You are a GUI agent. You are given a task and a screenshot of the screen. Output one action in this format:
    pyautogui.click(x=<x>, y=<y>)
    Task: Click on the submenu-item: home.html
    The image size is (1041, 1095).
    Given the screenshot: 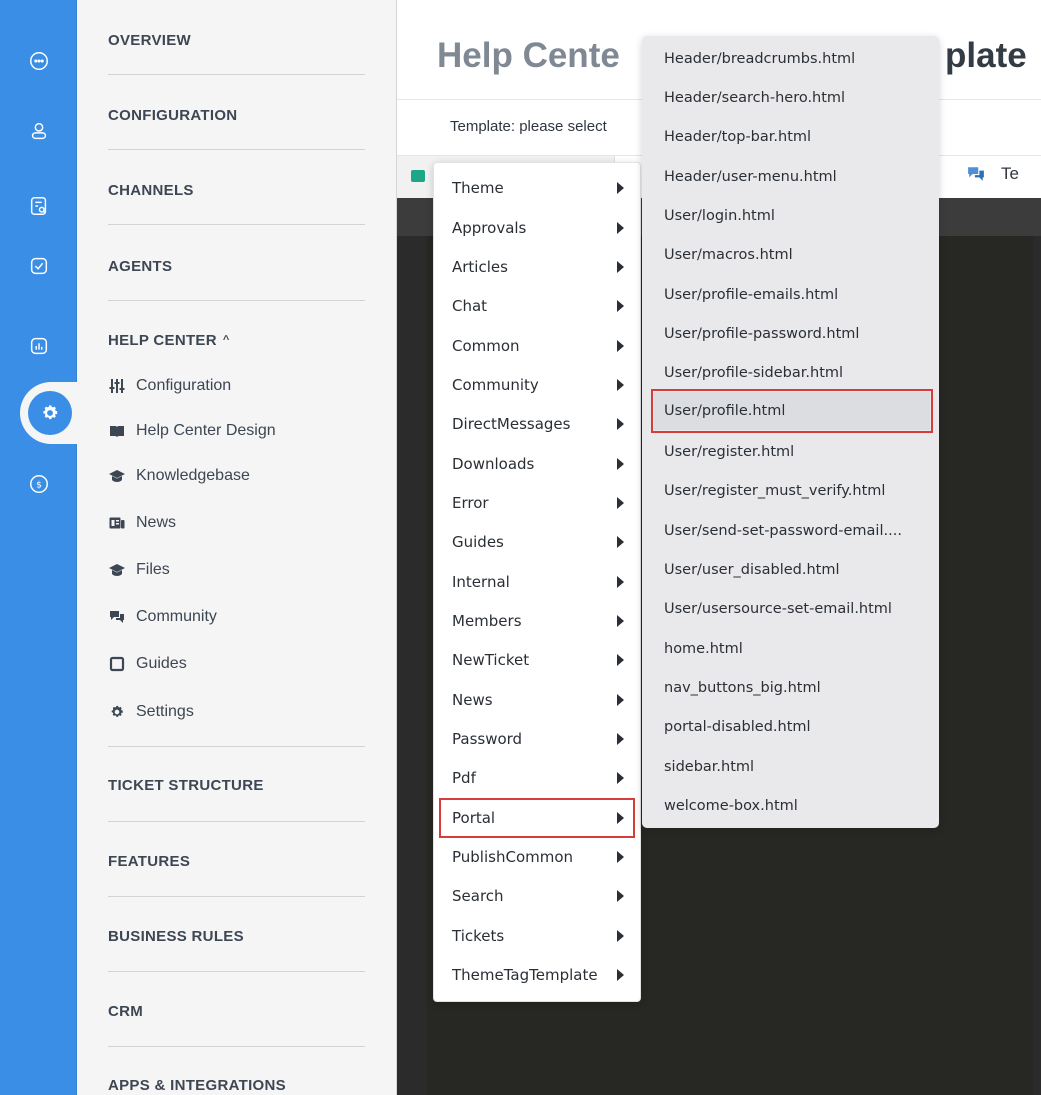 What is the action you would take?
    pyautogui.click(x=792, y=649)
    